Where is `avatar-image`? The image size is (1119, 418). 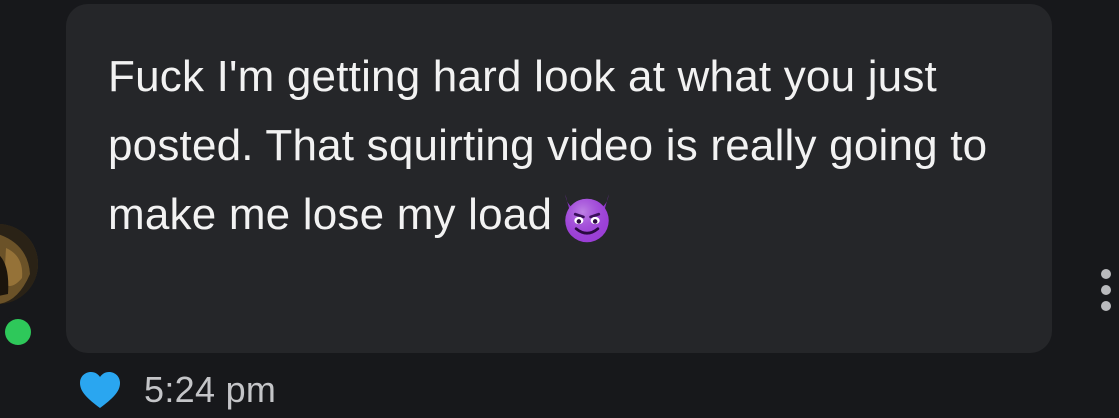
avatar-image is located at coordinates (19, 264).